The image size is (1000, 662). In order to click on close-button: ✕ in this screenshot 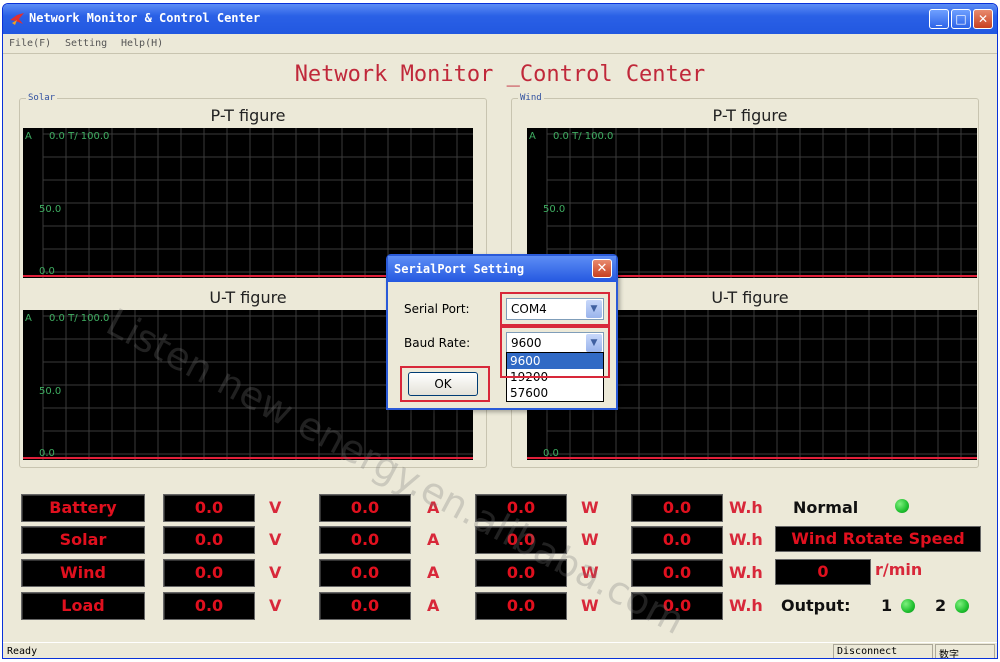, I will do `click(983, 19)`.